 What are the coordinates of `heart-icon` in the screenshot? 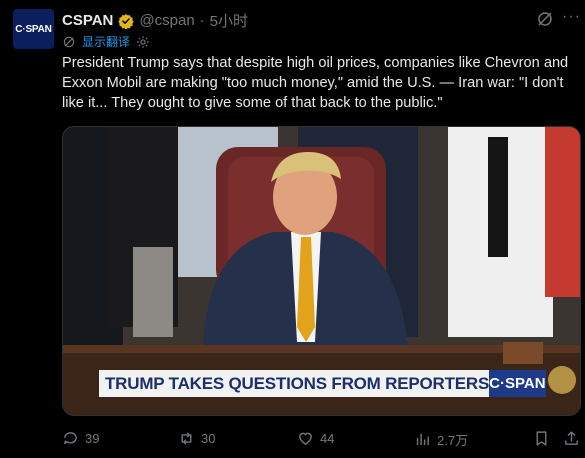 It's located at (305, 439).